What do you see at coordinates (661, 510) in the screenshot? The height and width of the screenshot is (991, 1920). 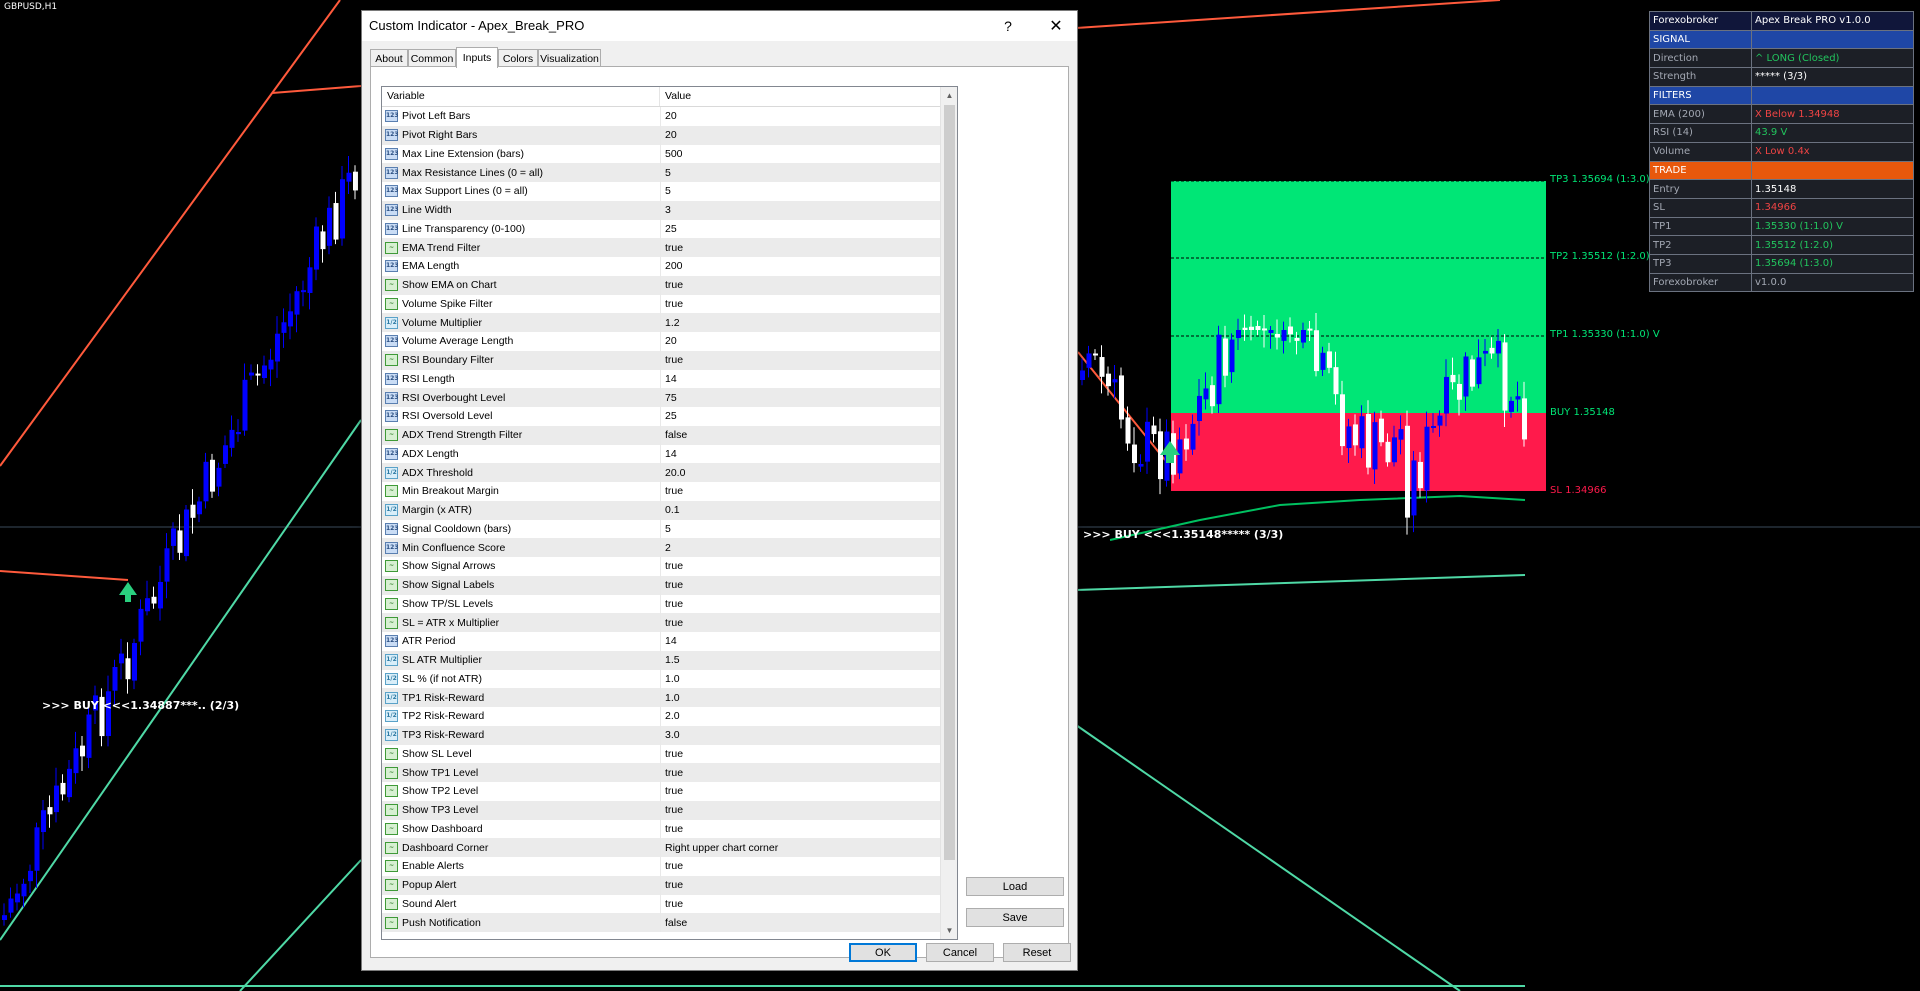 I see `parameter-row: 1/2 Margin (x ATR) 0.1` at bounding box center [661, 510].